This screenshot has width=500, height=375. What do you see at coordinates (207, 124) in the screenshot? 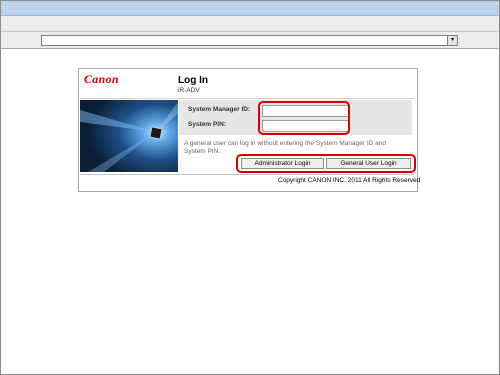
I see `system-pin-label: System PIN:` at bounding box center [207, 124].